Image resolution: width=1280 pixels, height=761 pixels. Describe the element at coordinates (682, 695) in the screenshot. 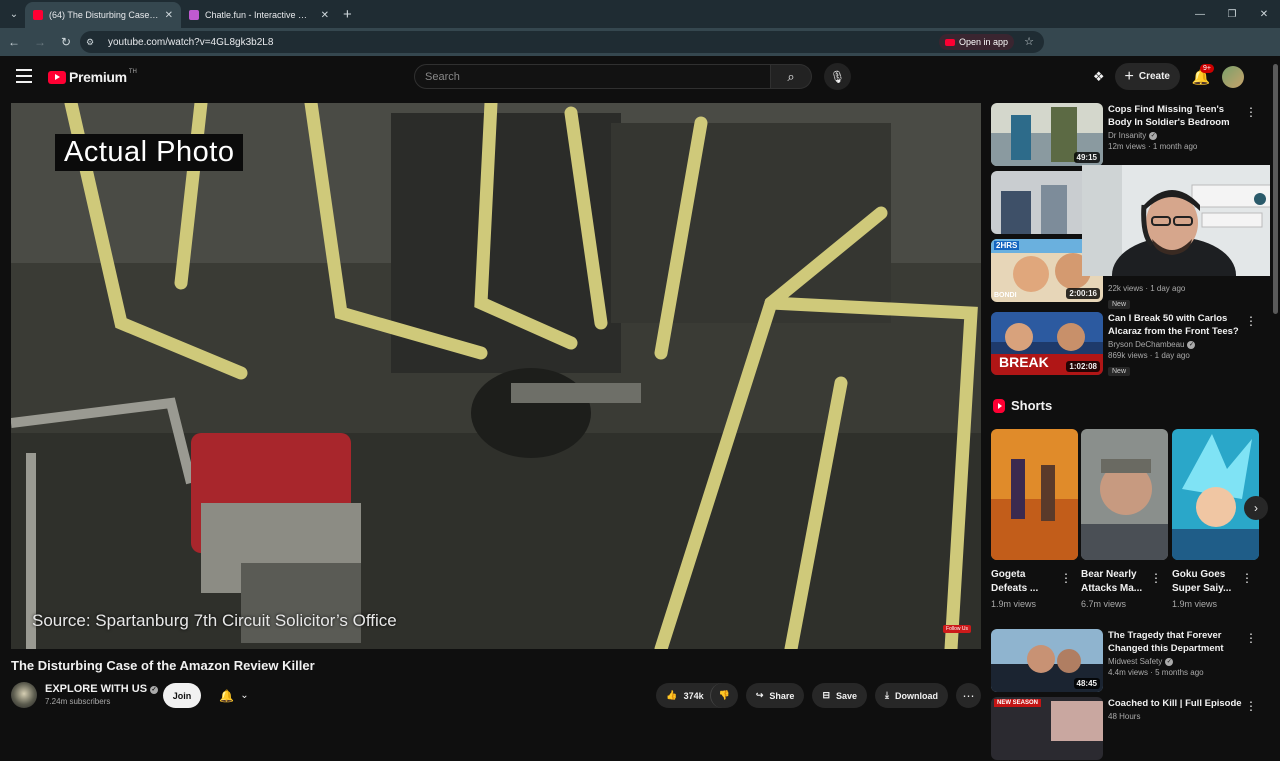

I see `like-button: 👍 374k` at that location.